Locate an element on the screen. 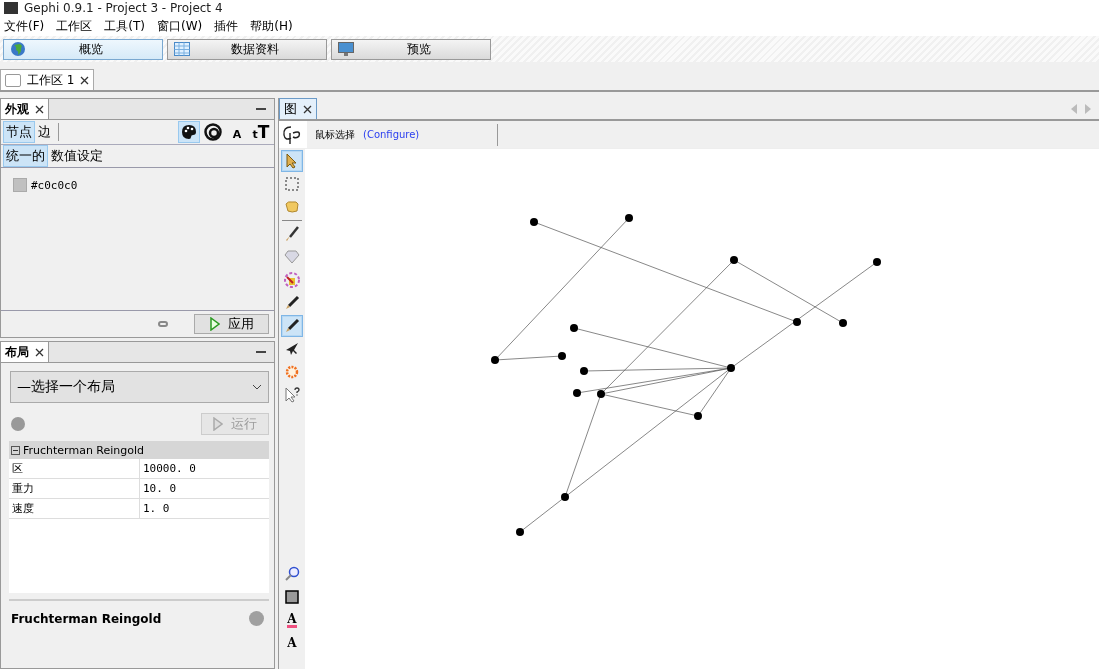  pointer-tool-button is located at coordinates (292, 161).